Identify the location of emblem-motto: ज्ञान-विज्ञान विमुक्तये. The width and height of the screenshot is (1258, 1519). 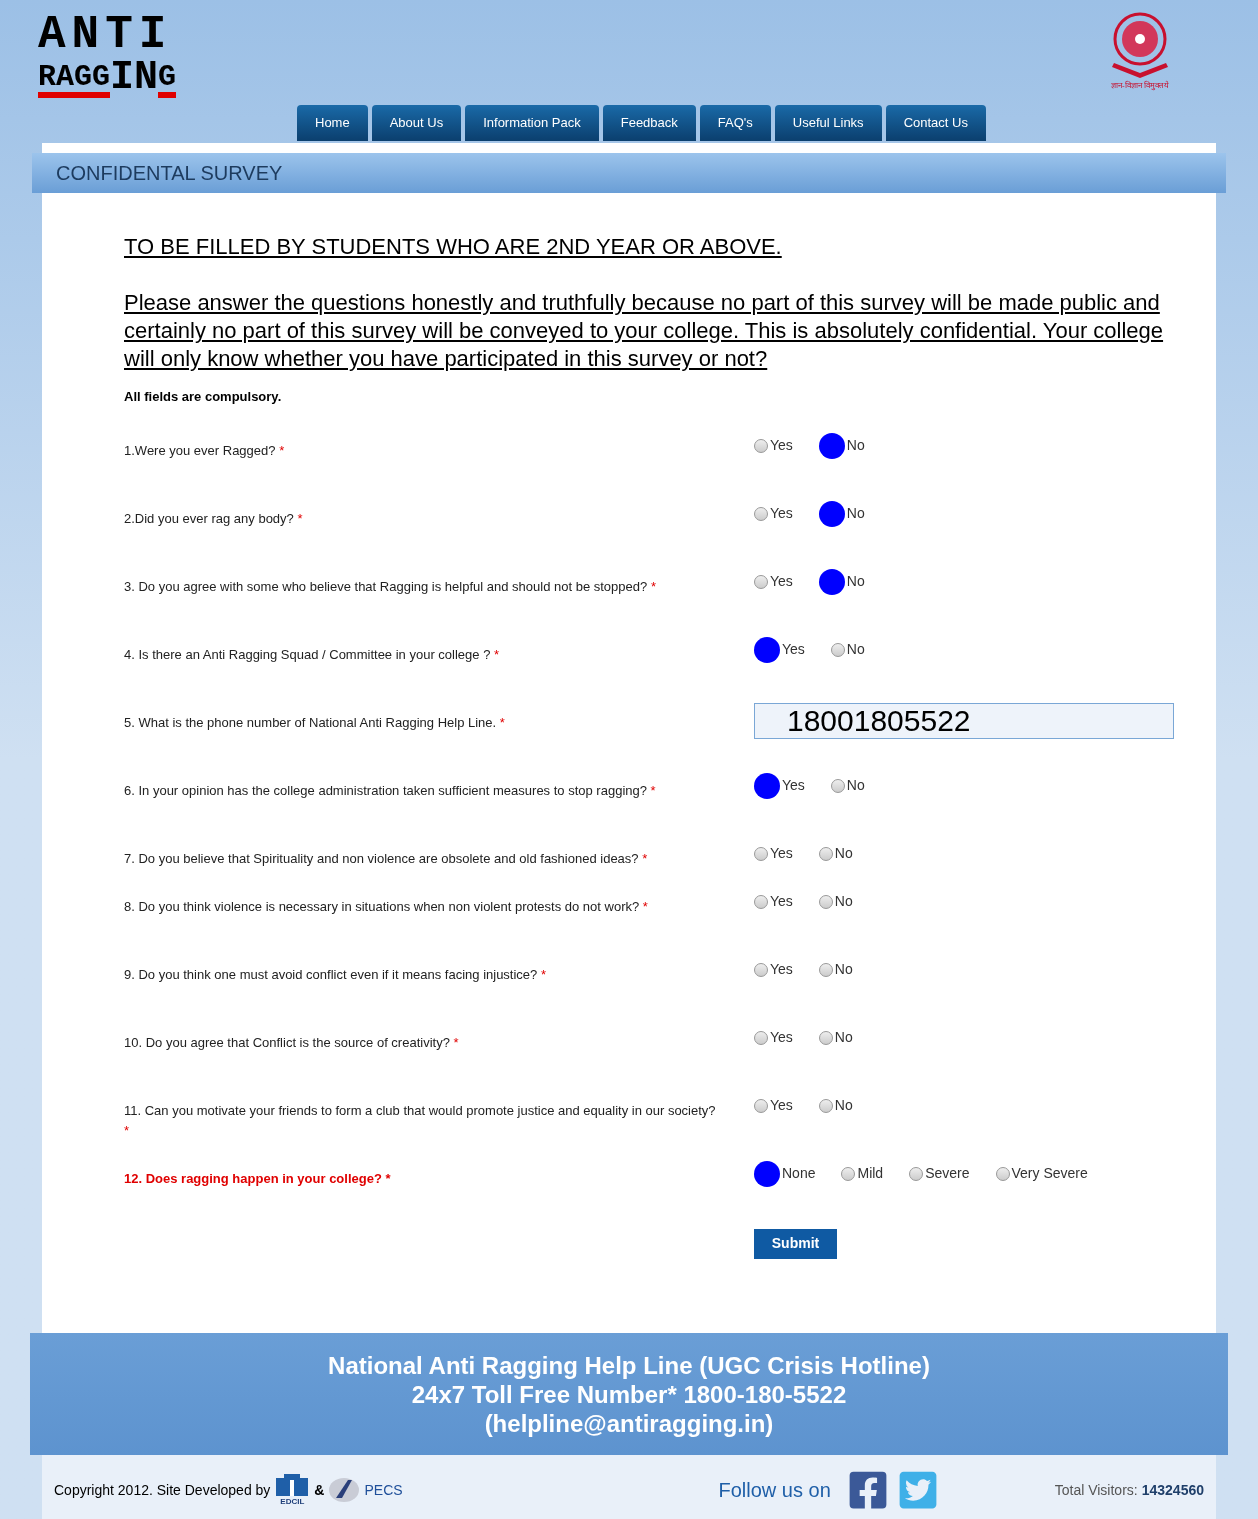
(1140, 86).